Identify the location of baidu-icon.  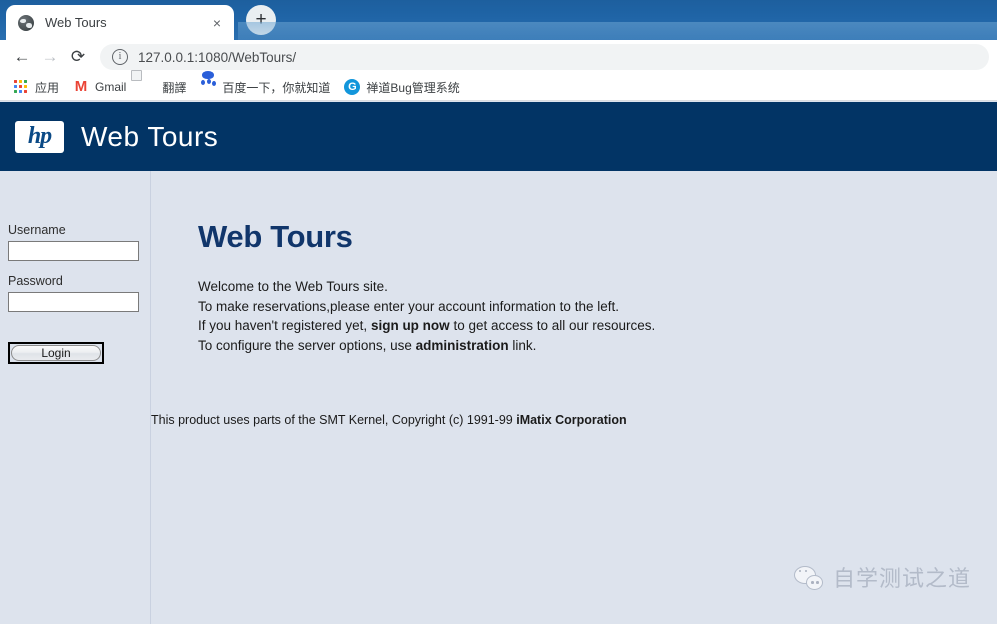
(208, 83).